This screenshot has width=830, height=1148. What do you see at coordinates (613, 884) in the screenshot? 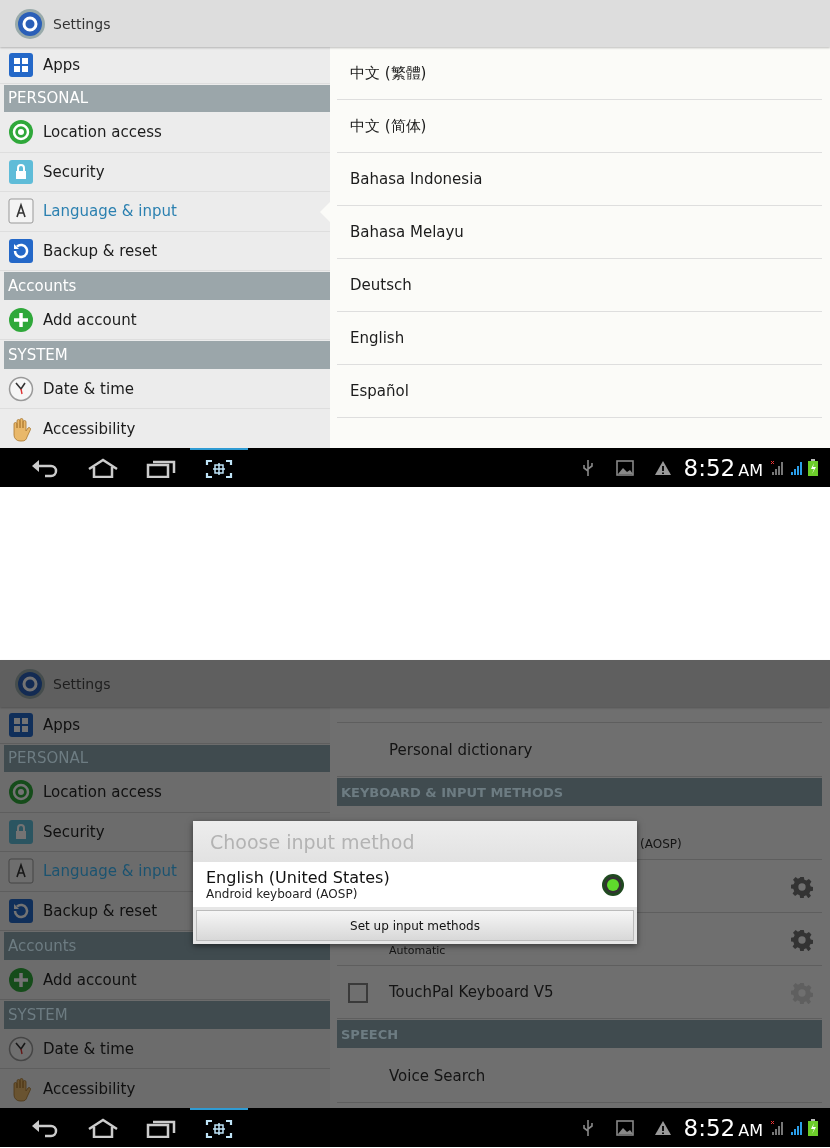
I see `radio-button` at bounding box center [613, 884].